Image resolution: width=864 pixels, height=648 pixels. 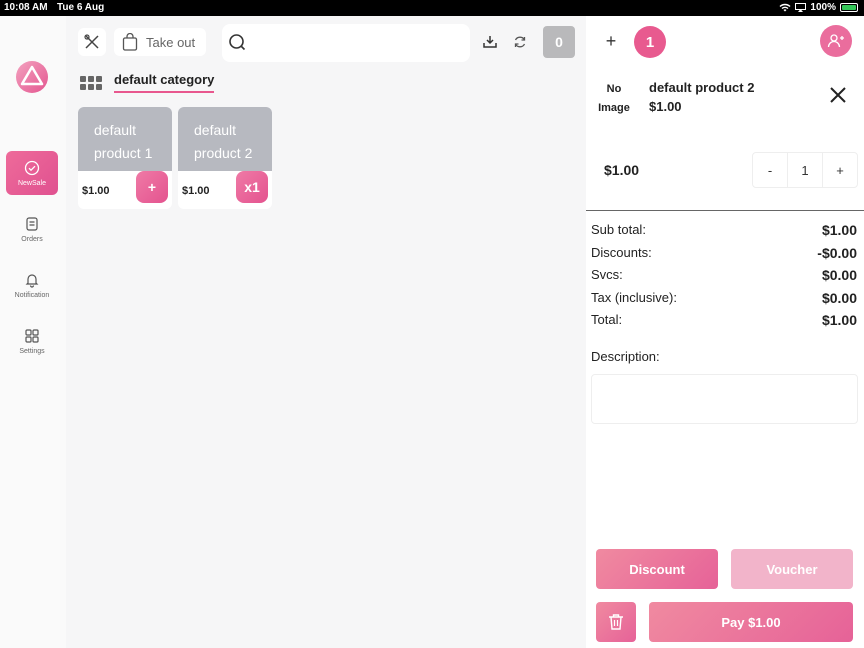 I want to click on screen-mirror-icon, so click(x=801, y=7).